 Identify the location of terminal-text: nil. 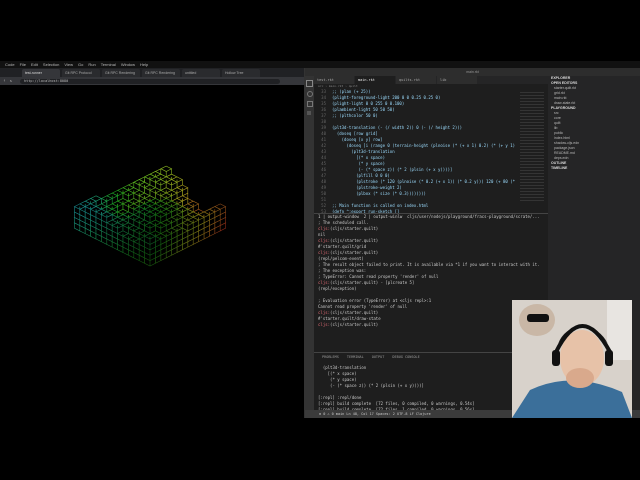
(322, 234).